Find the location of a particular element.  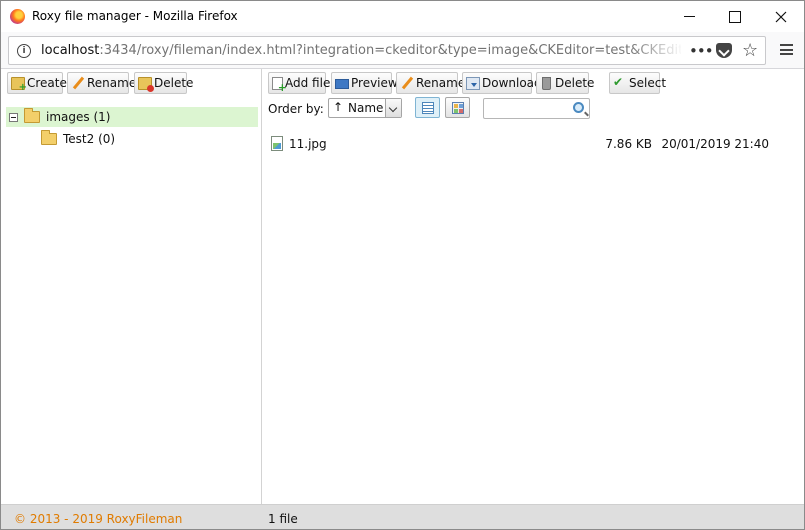

rename-file-button: Rename is located at coordinates (430, 83).